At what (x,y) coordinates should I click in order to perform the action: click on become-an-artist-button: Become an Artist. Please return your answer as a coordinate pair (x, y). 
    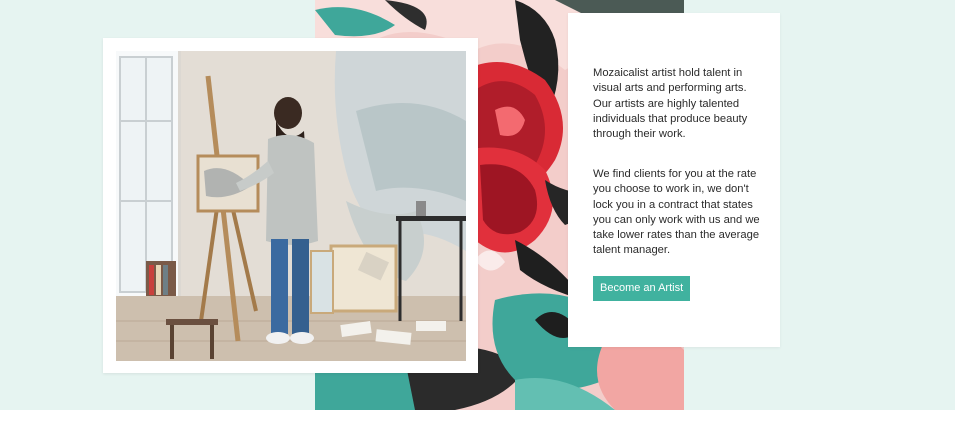
    Looking at the image, I should click on (642, 288).